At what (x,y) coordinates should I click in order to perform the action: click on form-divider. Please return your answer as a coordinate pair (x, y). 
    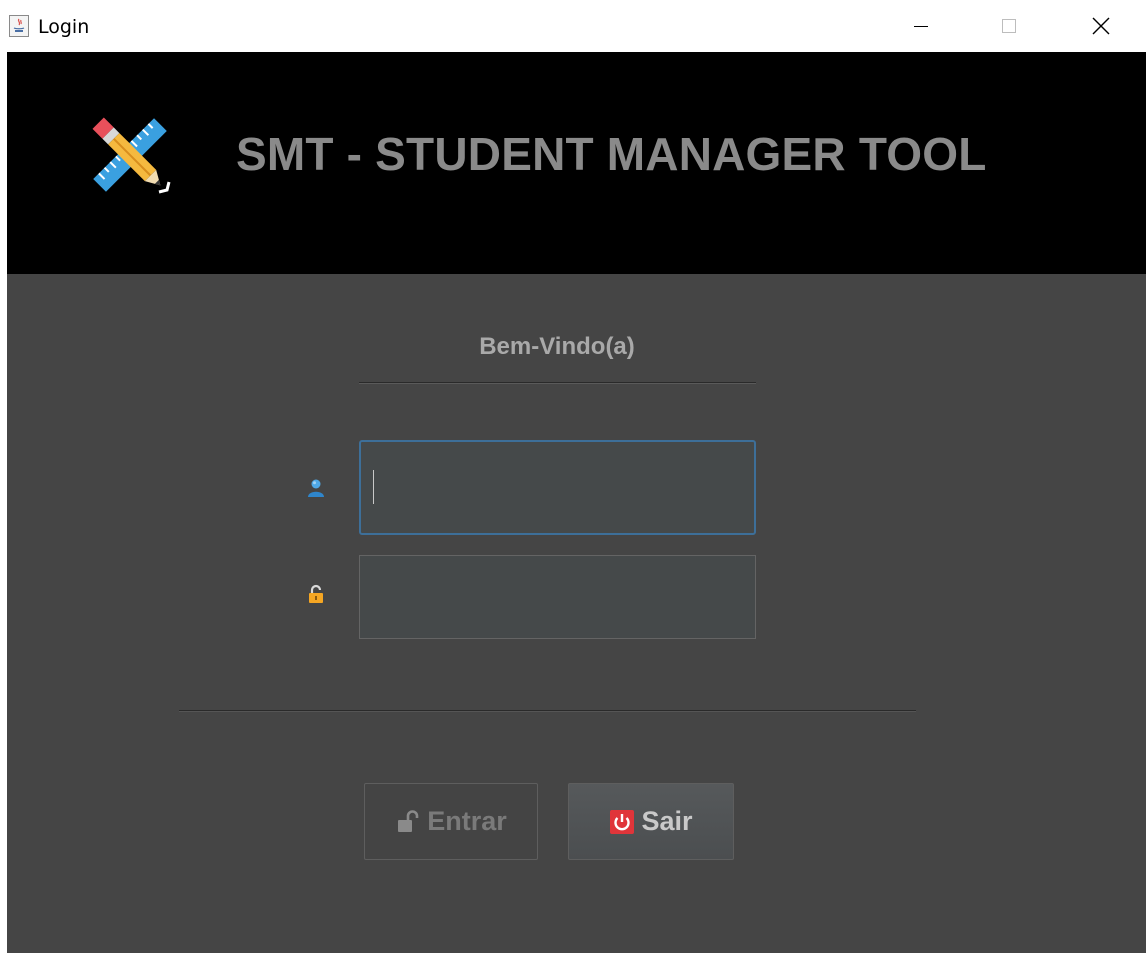
    Looking at the image, I should click on (547, 711).